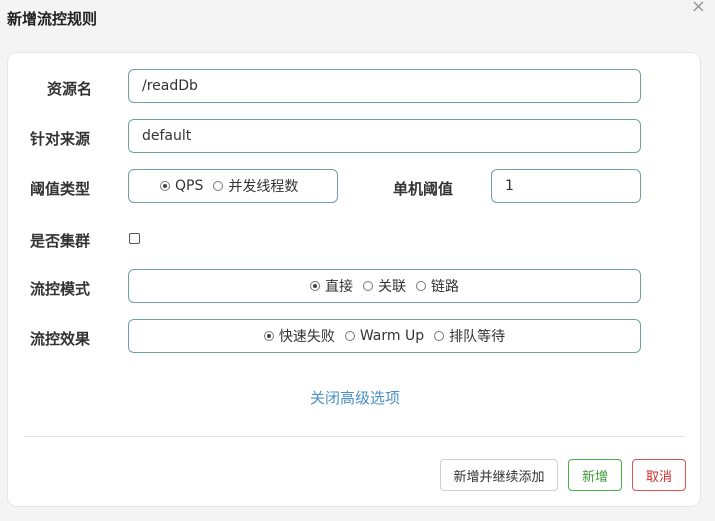 The image size is (715, 521). What do you see at coordinates (354, 436) in the screenshot?
I see `footer-divider` at bounding box center [354, 436].